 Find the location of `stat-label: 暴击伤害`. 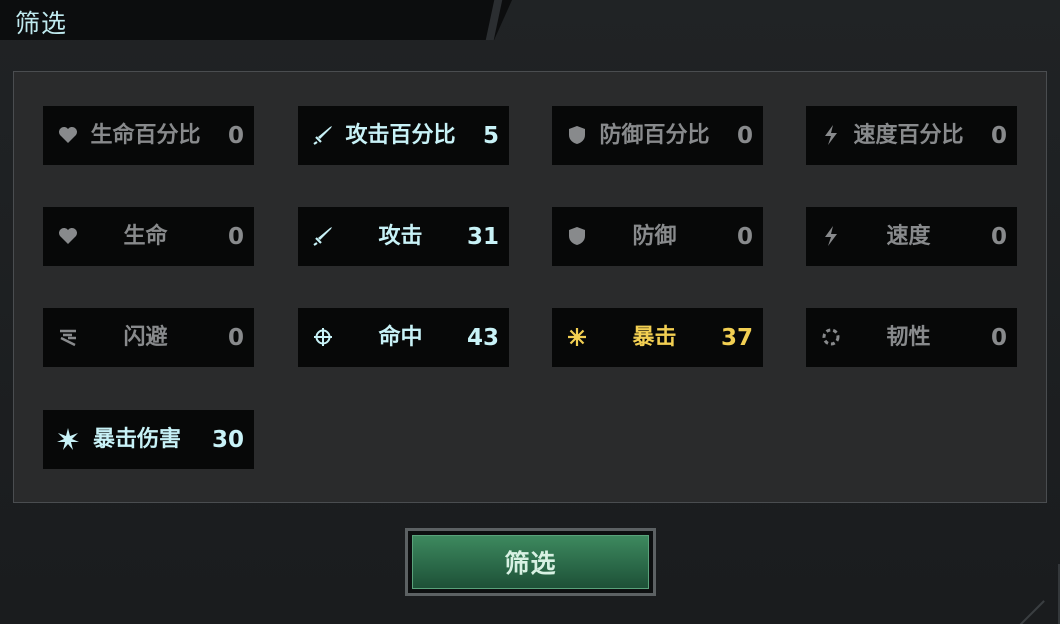

stat-label: 暴击伤害 is located at coordinates (137, 439).